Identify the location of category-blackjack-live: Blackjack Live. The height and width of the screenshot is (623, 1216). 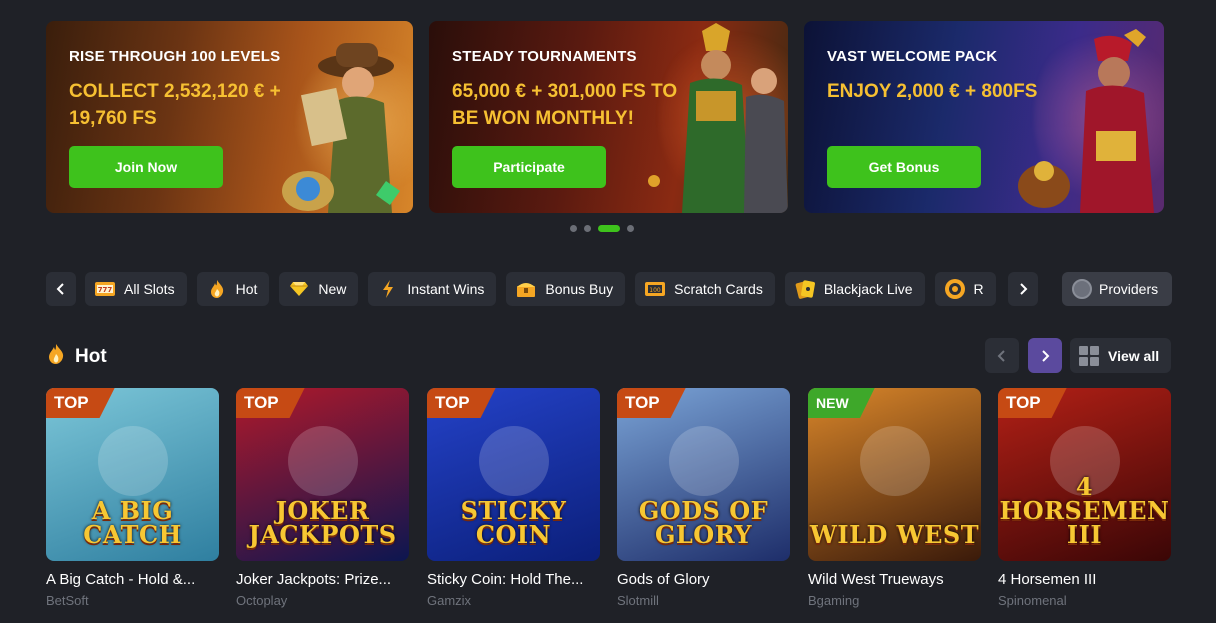
(854, 289).